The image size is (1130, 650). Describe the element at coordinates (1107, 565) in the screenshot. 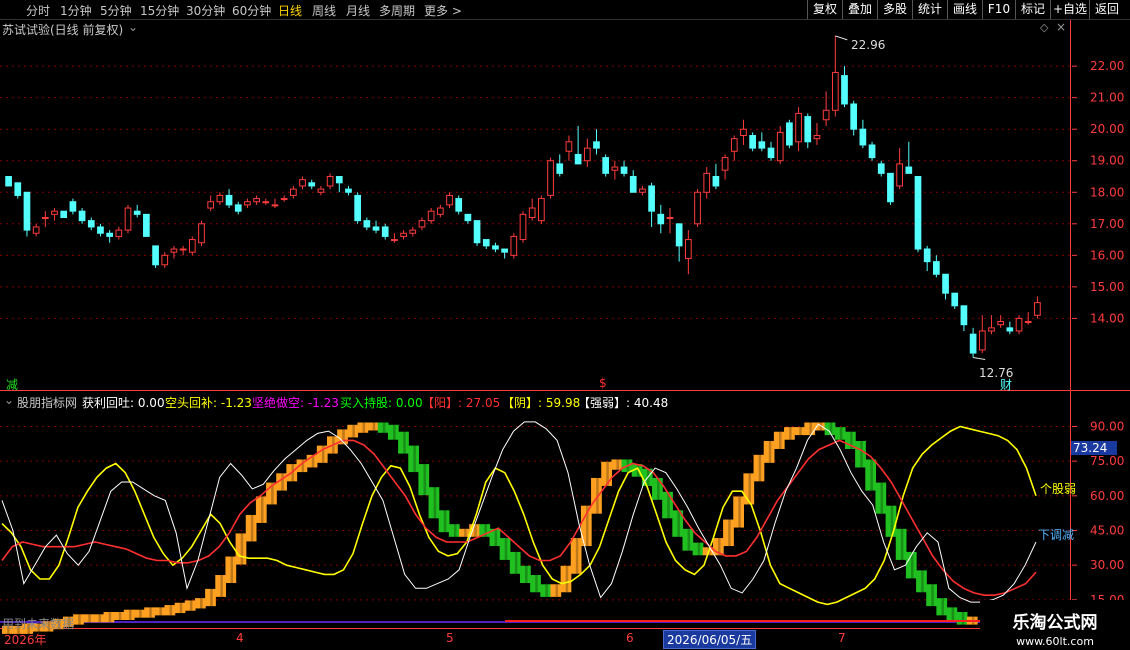

I see `ind-tick-label: 30.00` at that location.